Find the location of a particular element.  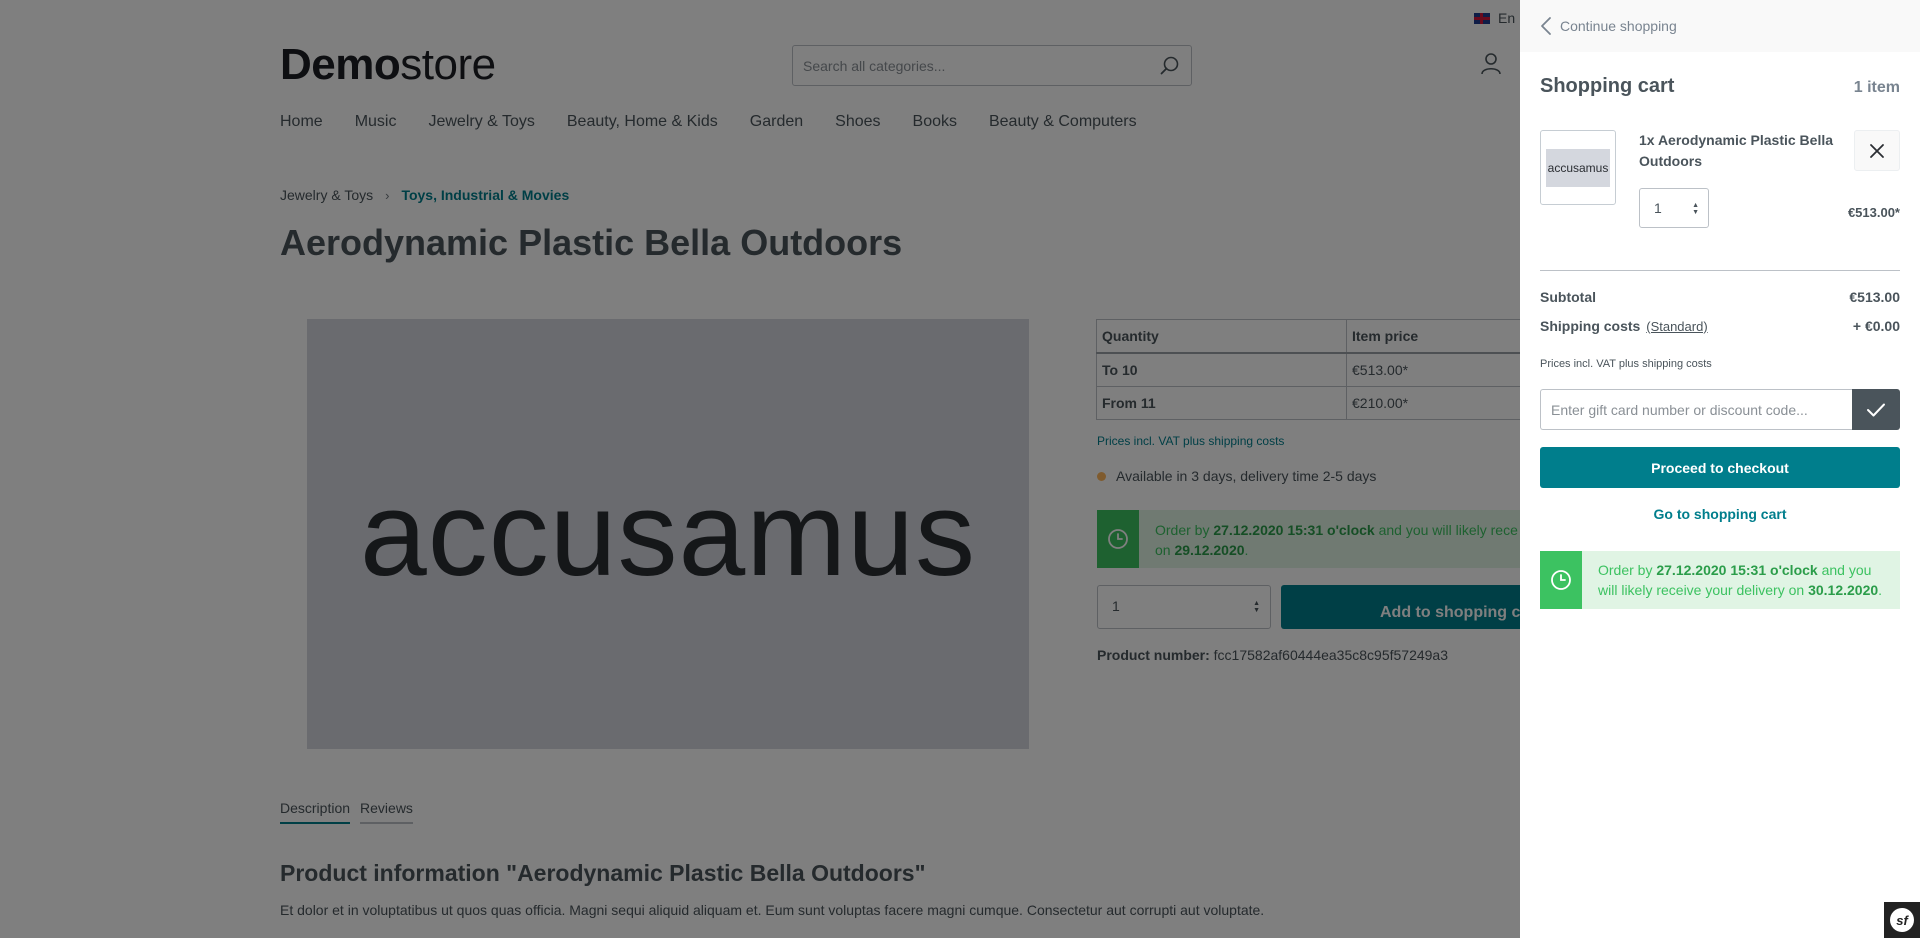

continue-shopping-label: Continue shopping is located at coordinates (1618, 26).